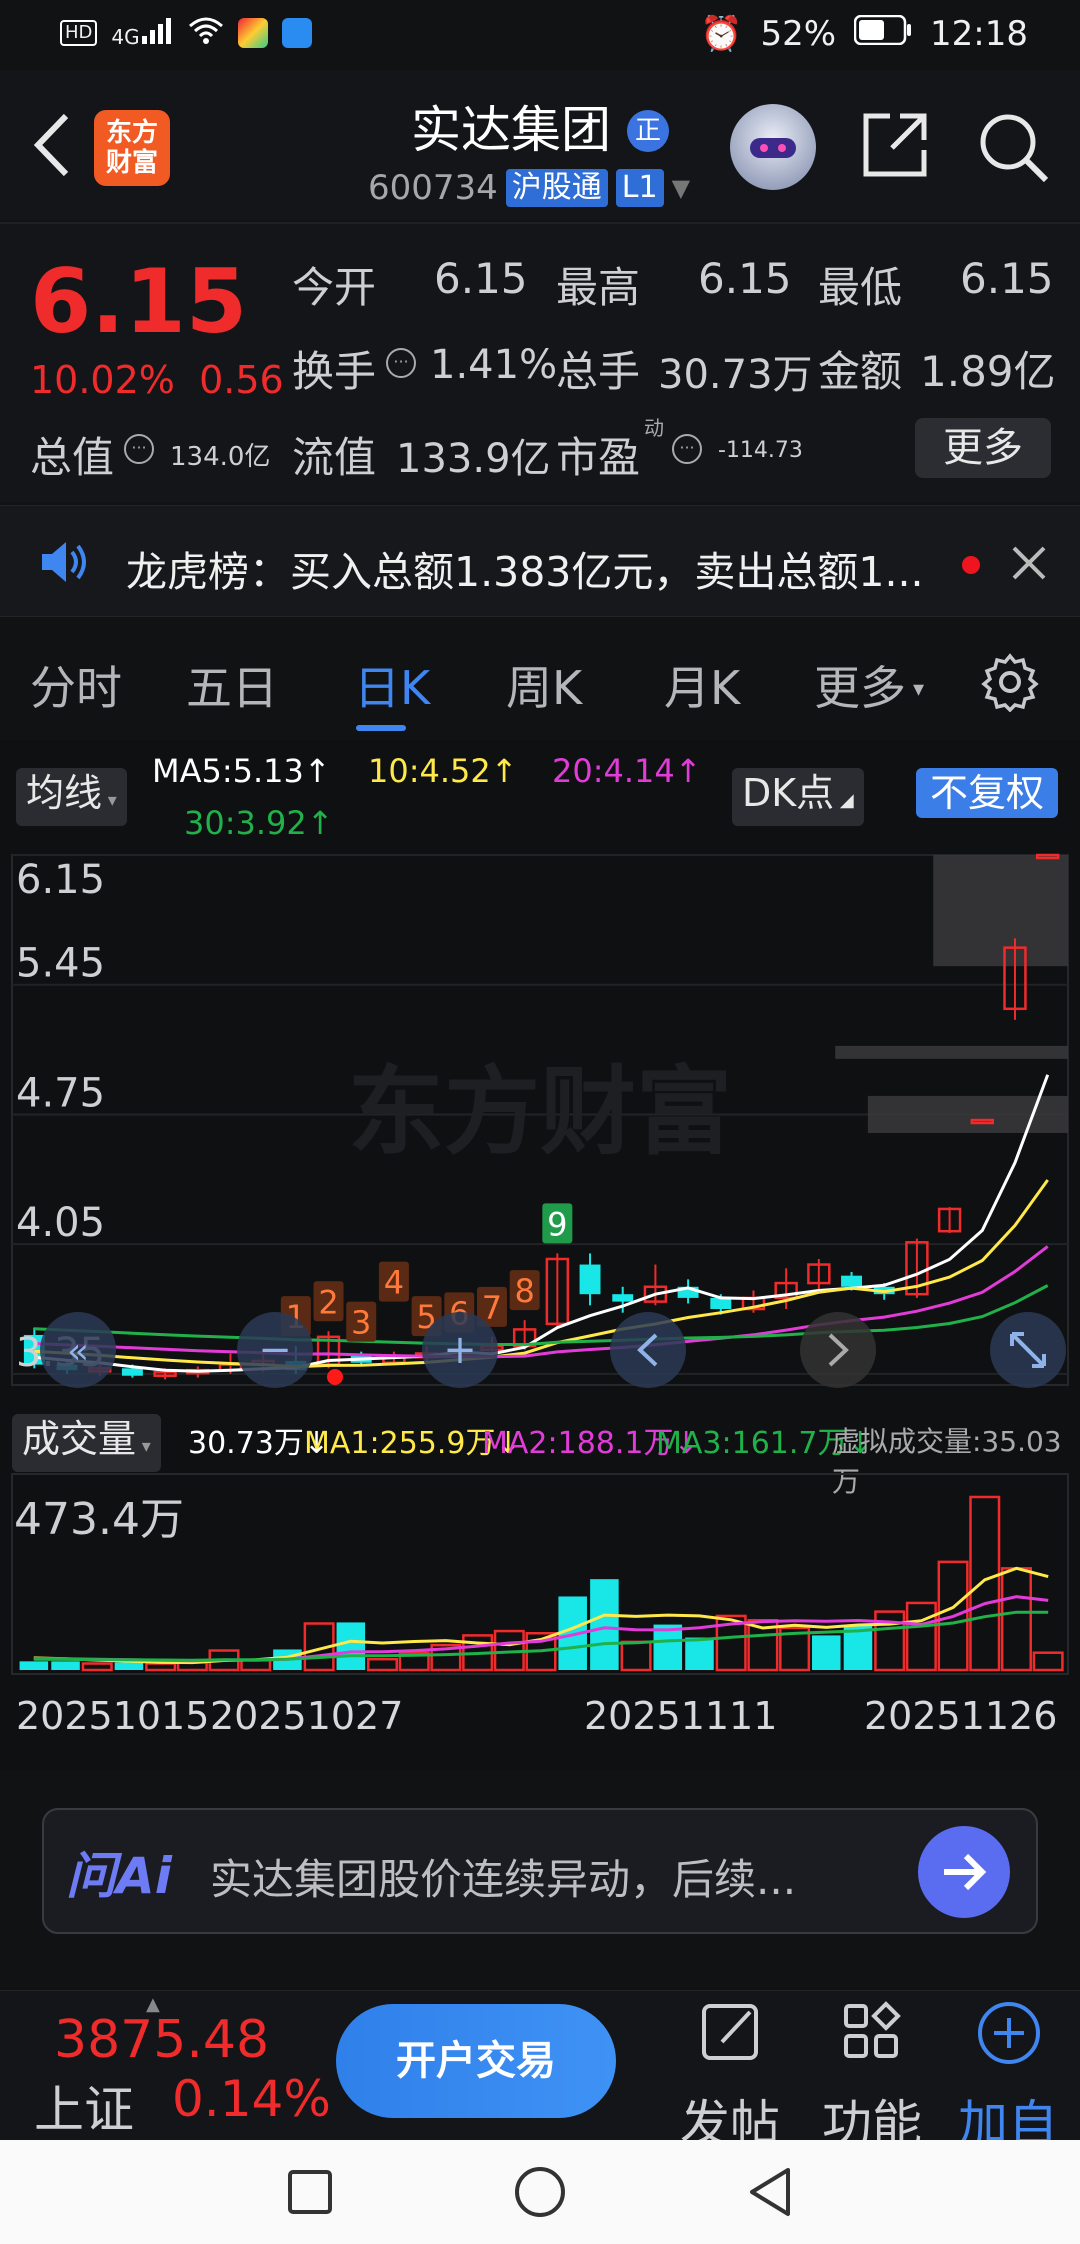  What do you see at coordinates (979, 34) in the screenshot?
I see `clock: 12:18` at bounding box center [979, 34].